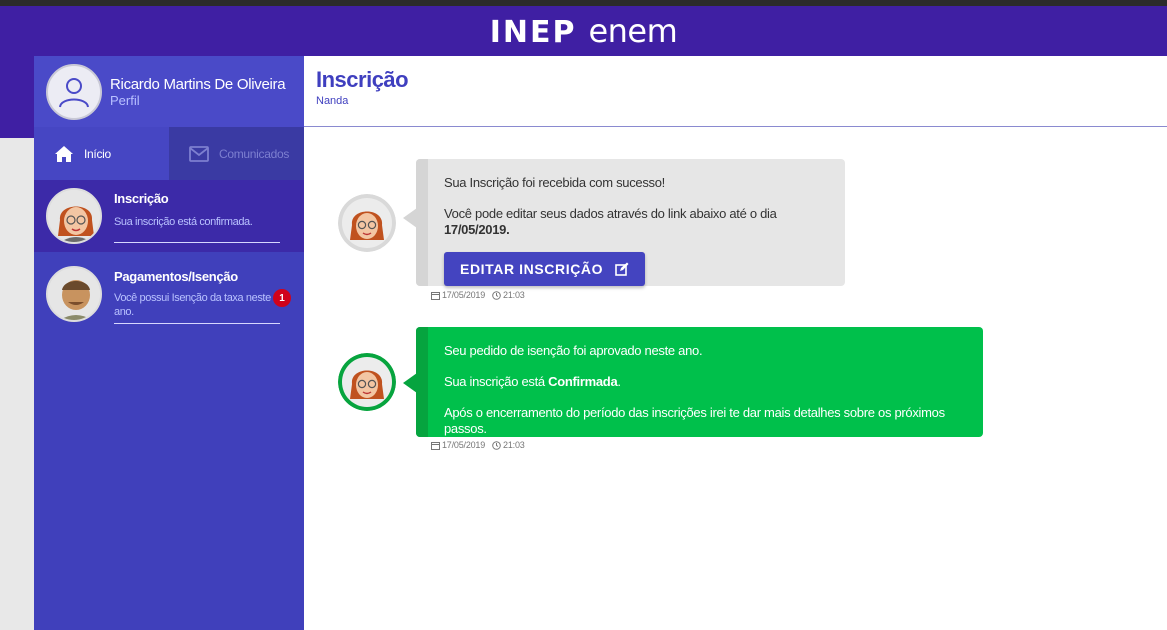 Image resolution: width=1167 pixels, height=630 pixels. Describe the element at coordinates (197, 100) in the screenshot. I see `profile-link: Perfil` at that location.